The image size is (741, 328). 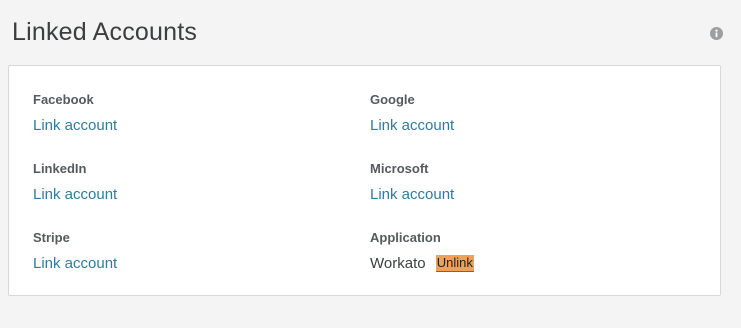 I want to click on account-linkedin: LinkedIn Link account, so click(x=183, y=183).